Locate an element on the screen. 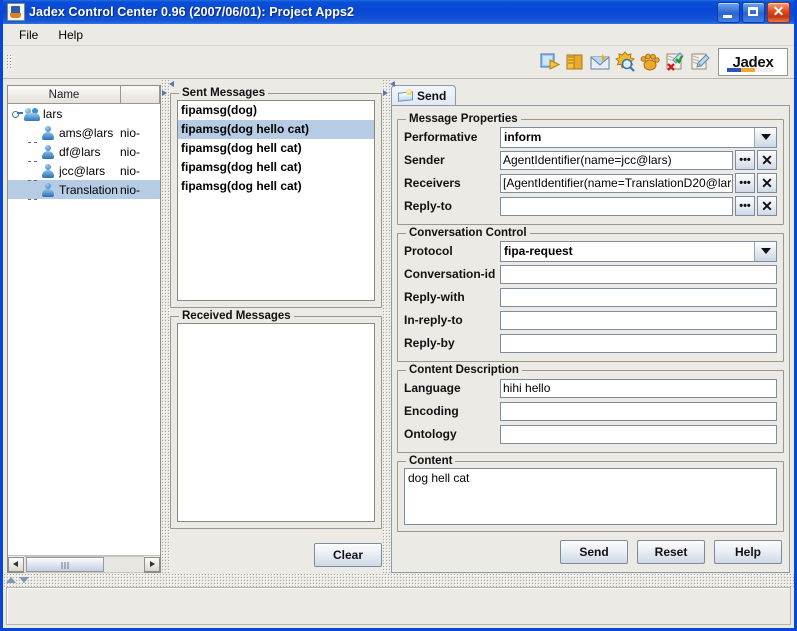  jadex-logo: Jadex is located at coordinates (753, 62).